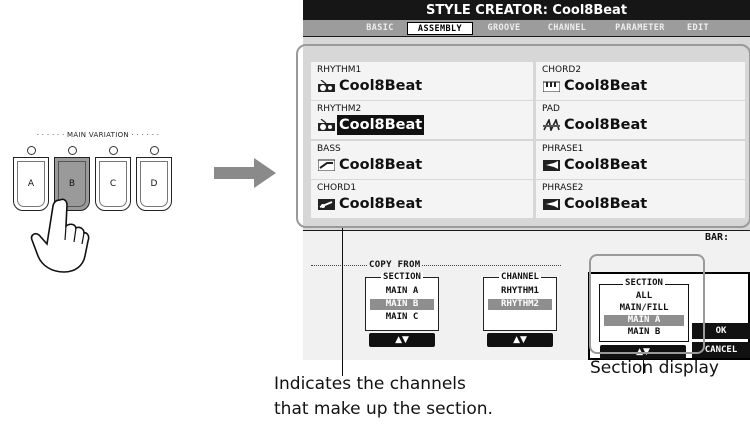  Describe the element at coordinates (520, 291) in the screenshot. I see `copy-channel-item: RHYTHM1` at that location.